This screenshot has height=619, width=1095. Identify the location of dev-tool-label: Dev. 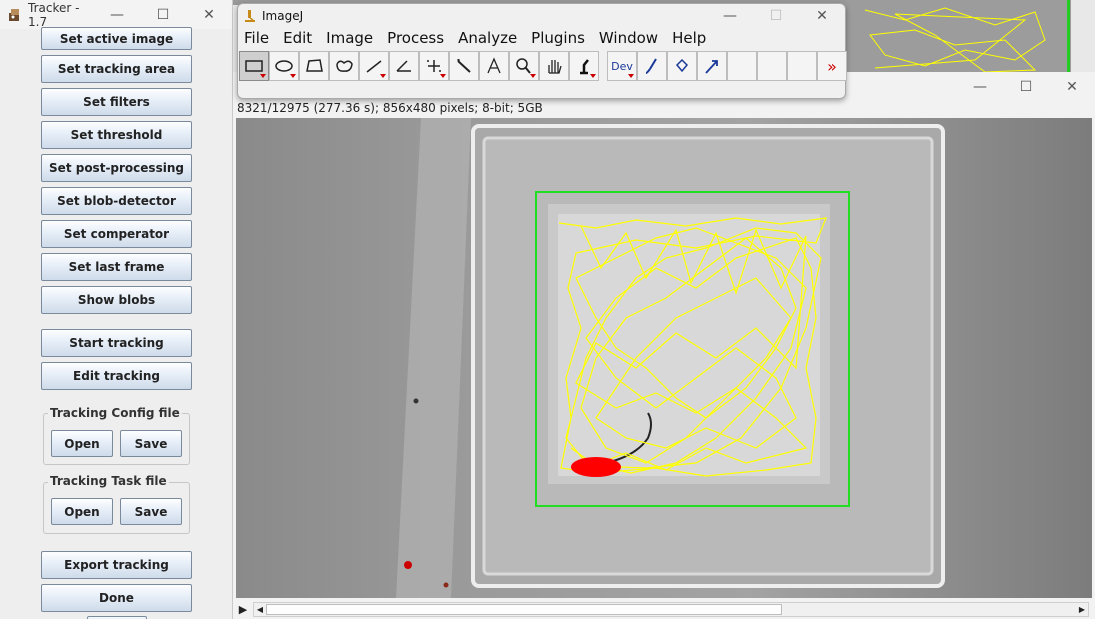
(622, 66).